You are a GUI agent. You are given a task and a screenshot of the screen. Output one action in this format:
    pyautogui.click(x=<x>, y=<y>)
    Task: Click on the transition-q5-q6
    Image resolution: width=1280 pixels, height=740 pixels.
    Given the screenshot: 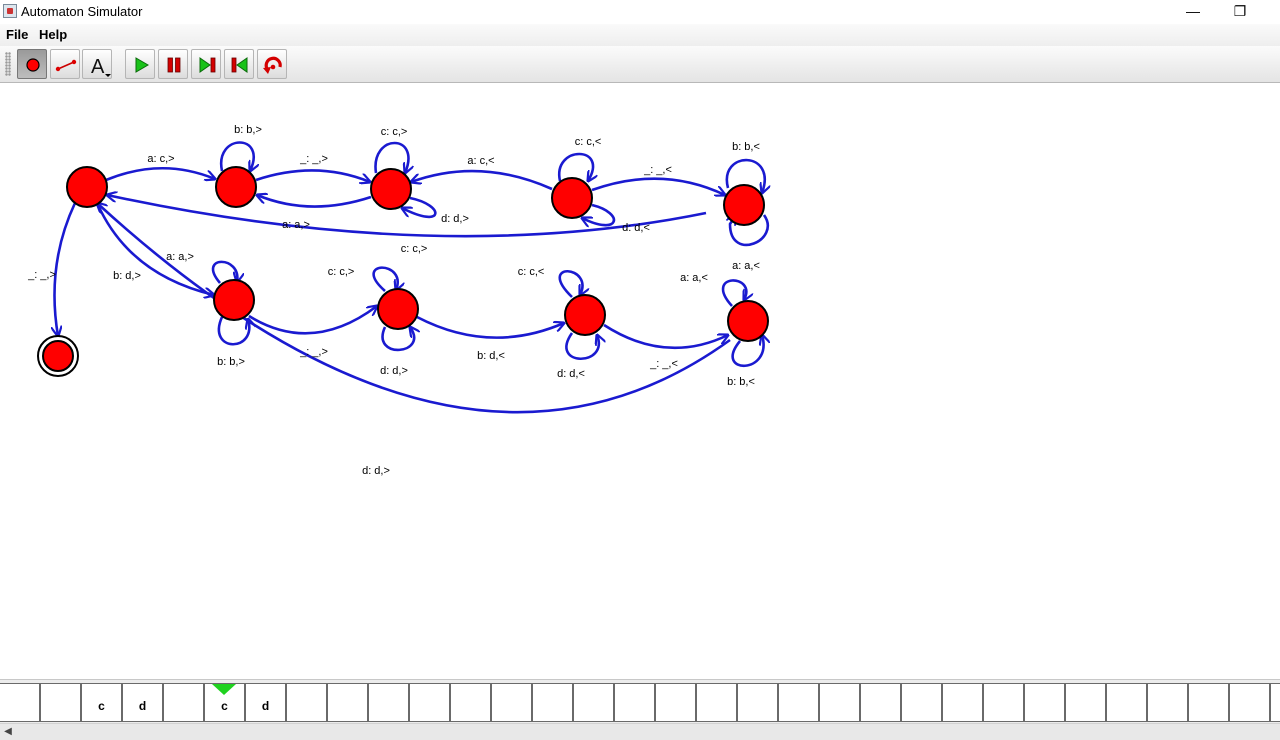 What is the action you would take?
    pyautogui.click(x=312, y=320)
    